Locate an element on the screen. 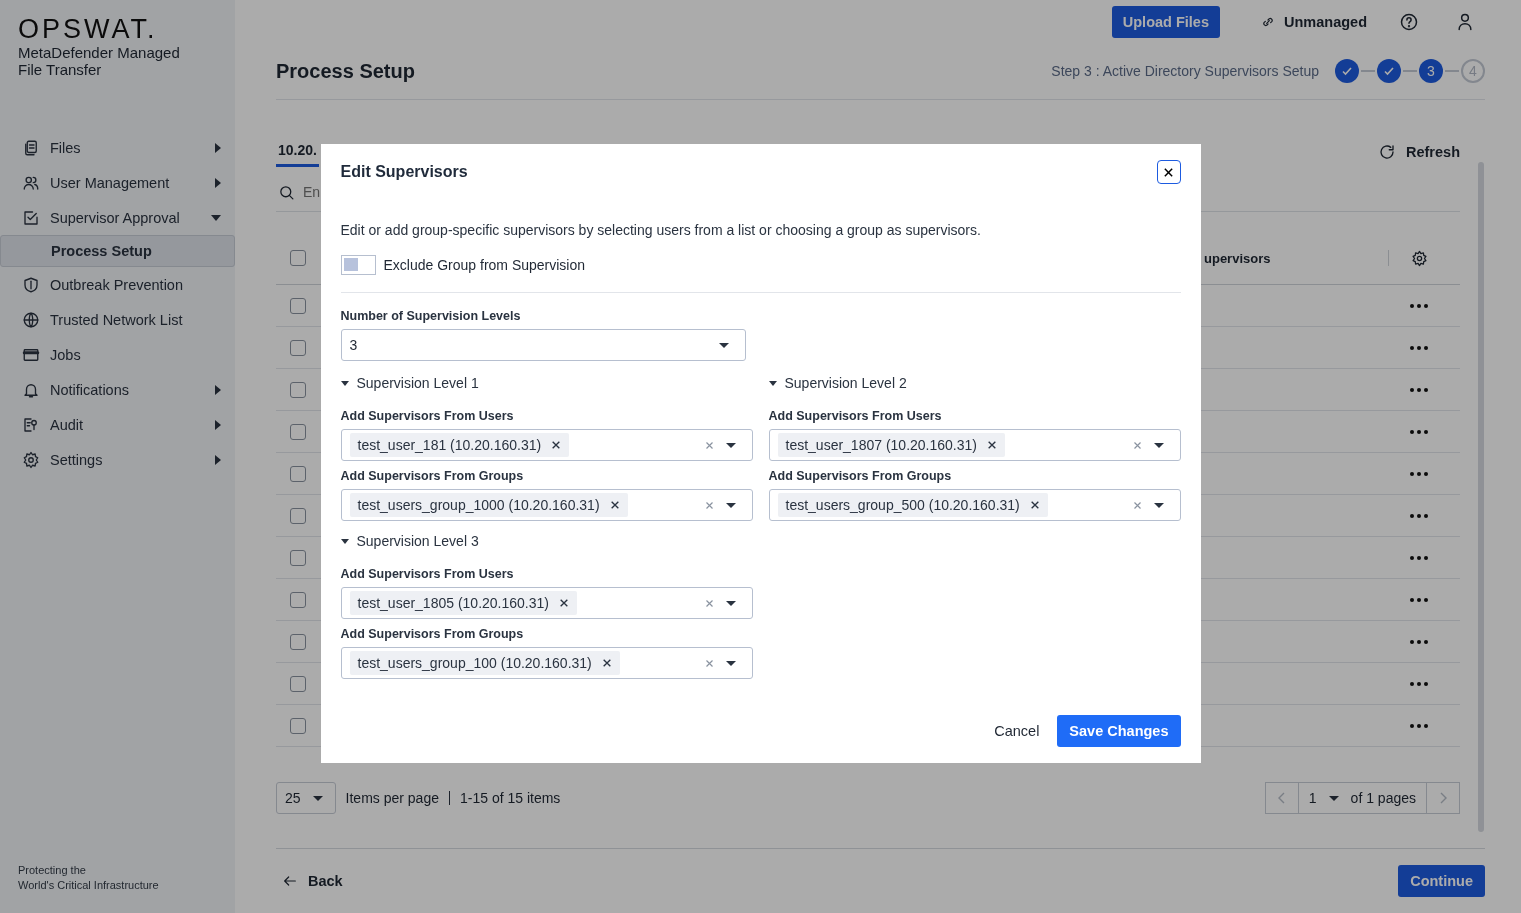 The image size is (1521, 913). multi-select-field: test_users_group_1000 (10.20.160.31) is located at coordinates (546, 505).